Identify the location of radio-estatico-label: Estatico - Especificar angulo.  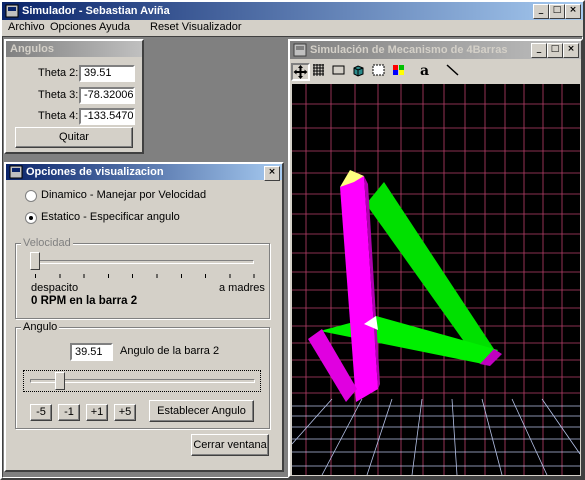
(110, 217).